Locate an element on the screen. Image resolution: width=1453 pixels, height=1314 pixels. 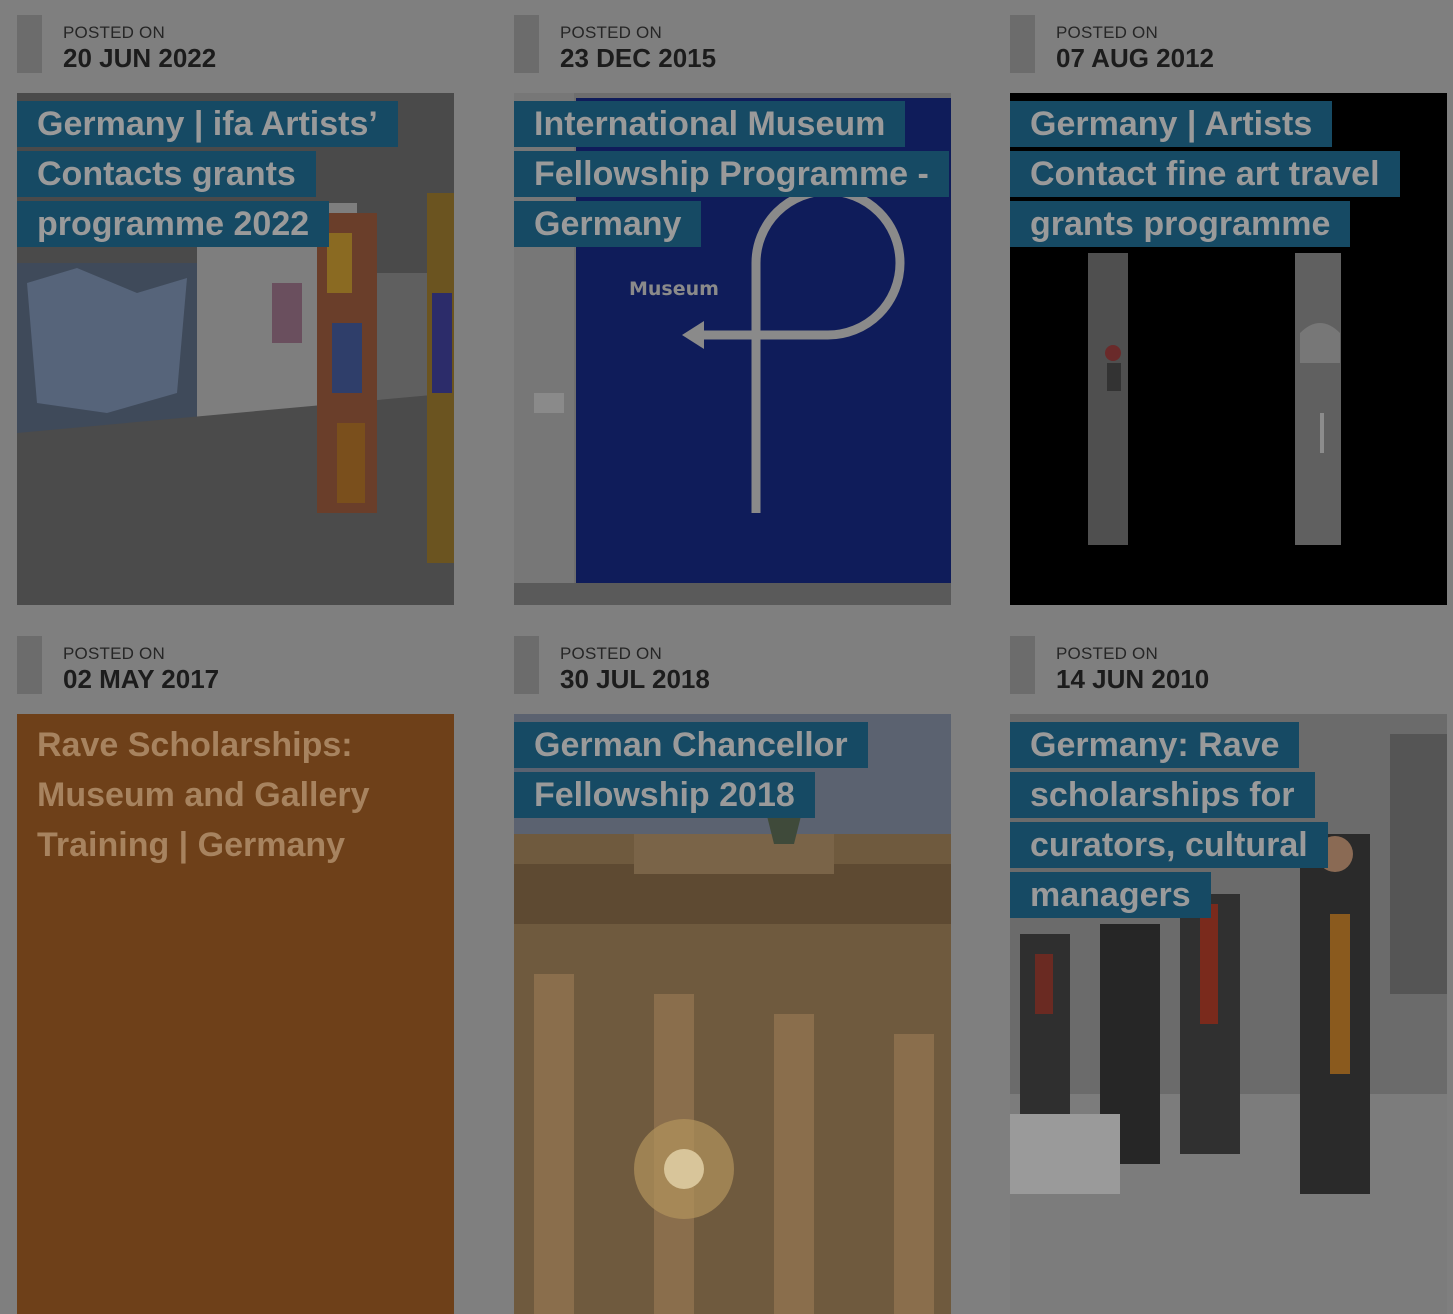
posted-on-block: POSTED ON 20 JUN 2022 is located at coordinates (235, 45).